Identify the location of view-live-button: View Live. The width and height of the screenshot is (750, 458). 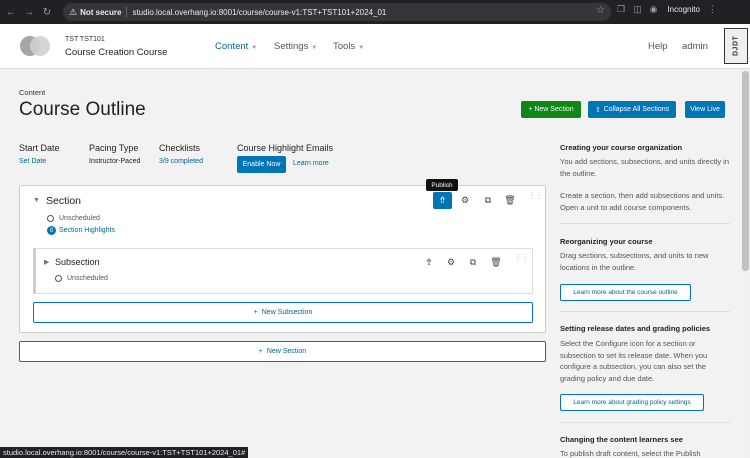
(705, 109).